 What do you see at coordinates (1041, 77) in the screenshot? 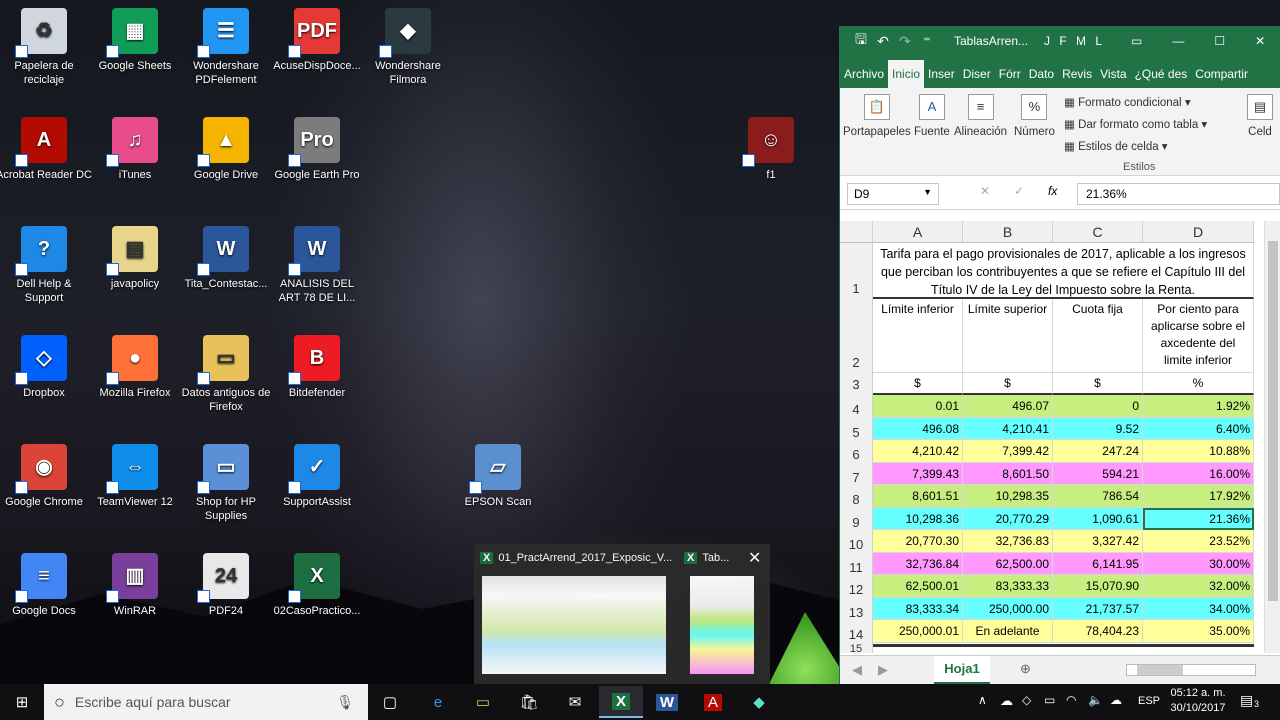
I see `tab-dato: Dato` at bounding box center [1041, 77].